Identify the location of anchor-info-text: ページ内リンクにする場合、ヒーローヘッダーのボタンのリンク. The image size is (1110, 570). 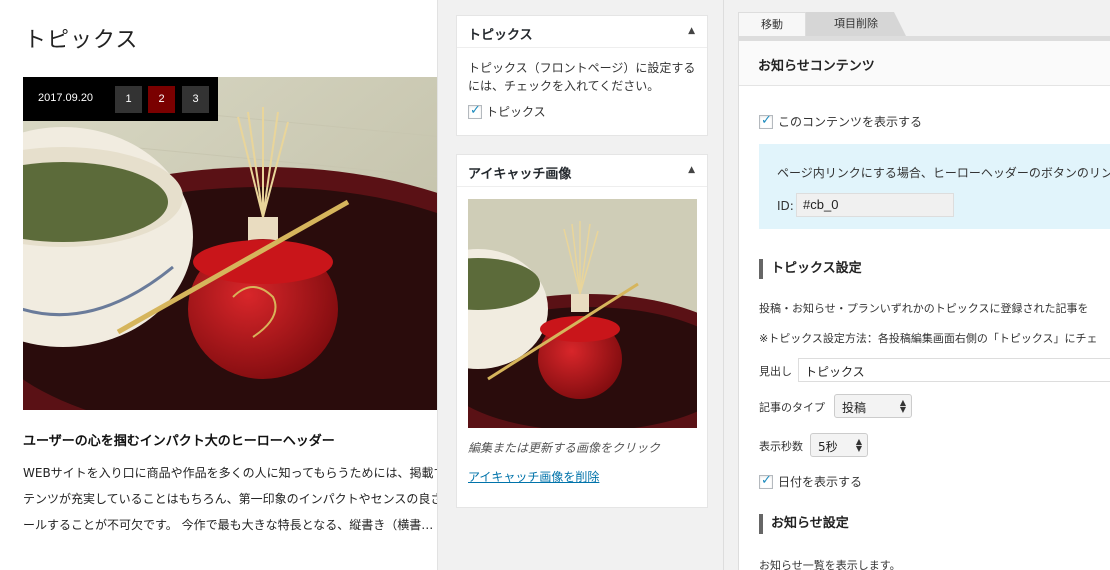
(943, 173).